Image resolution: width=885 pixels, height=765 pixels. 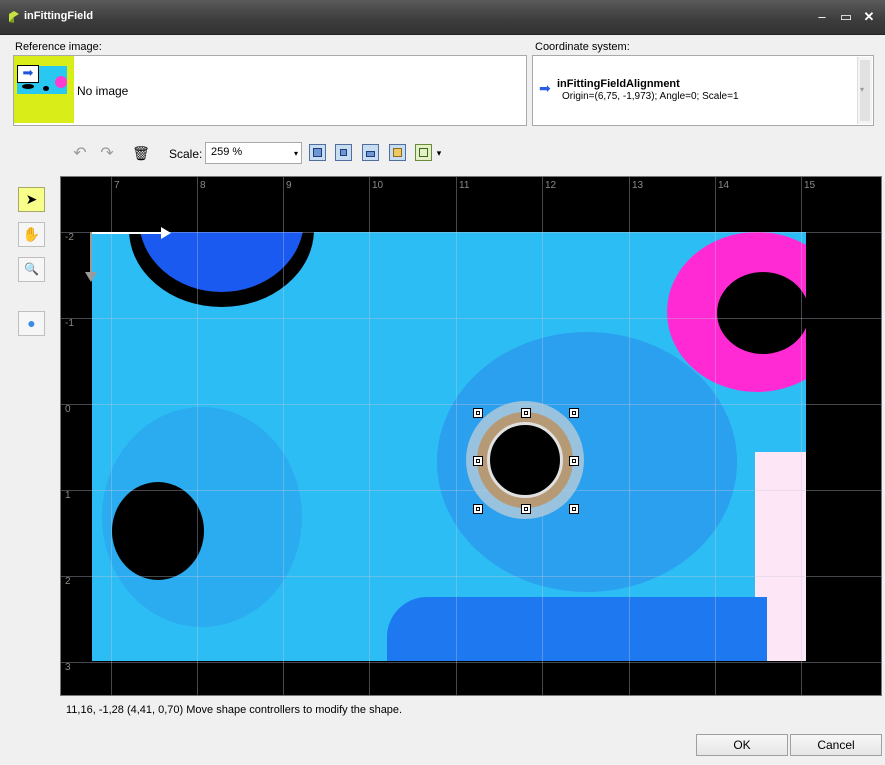 I want to click on y-tick-label: -2, so click(x=69, y=237).